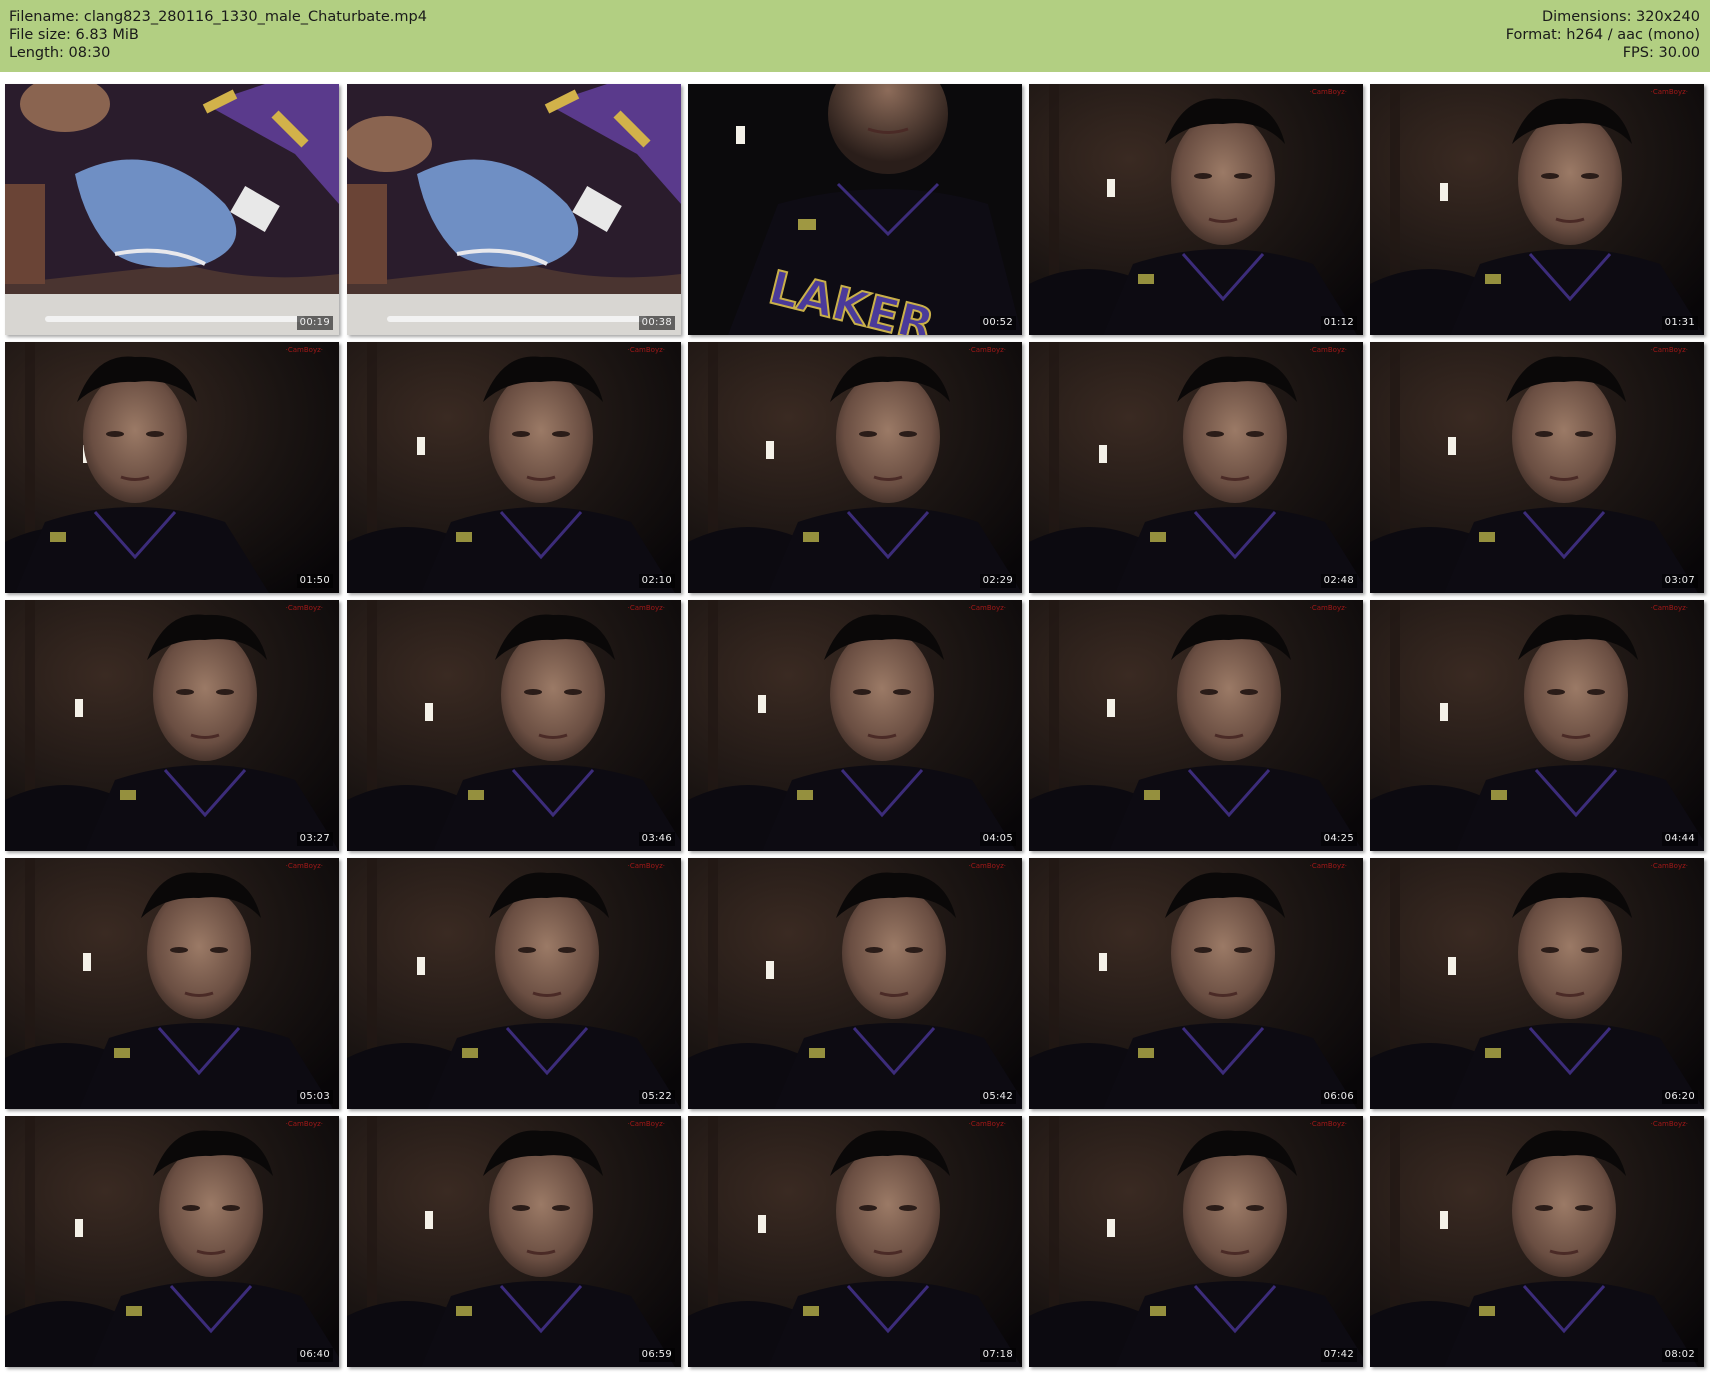 This screenshot has height=1373, width=1710. Describe the element at coordinates (314, 1355) in the screenshot. I see `thumbnail-timestamp: 06:40` at that location.